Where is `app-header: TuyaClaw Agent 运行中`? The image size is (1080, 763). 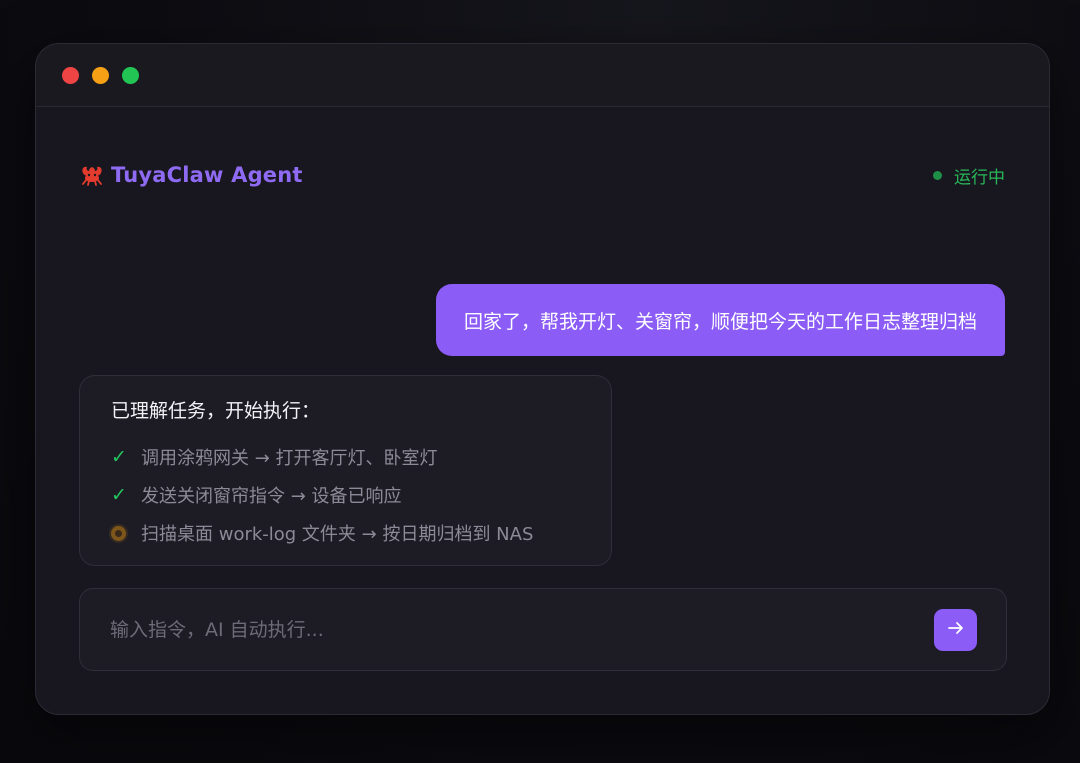
app-header: TuyaClaw Agent 运行中 is located at coordinates (542, 175).